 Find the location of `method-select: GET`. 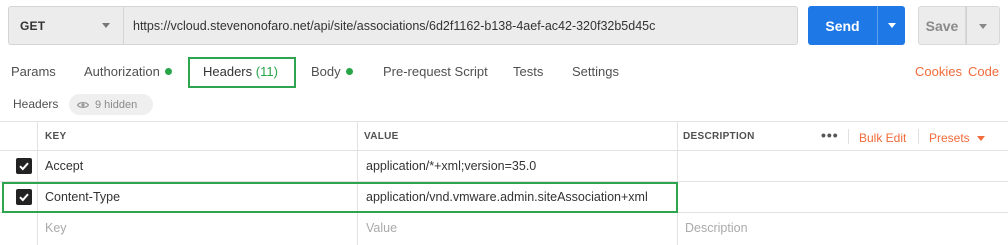

method-select: GET is located at coordinates (66, 25).